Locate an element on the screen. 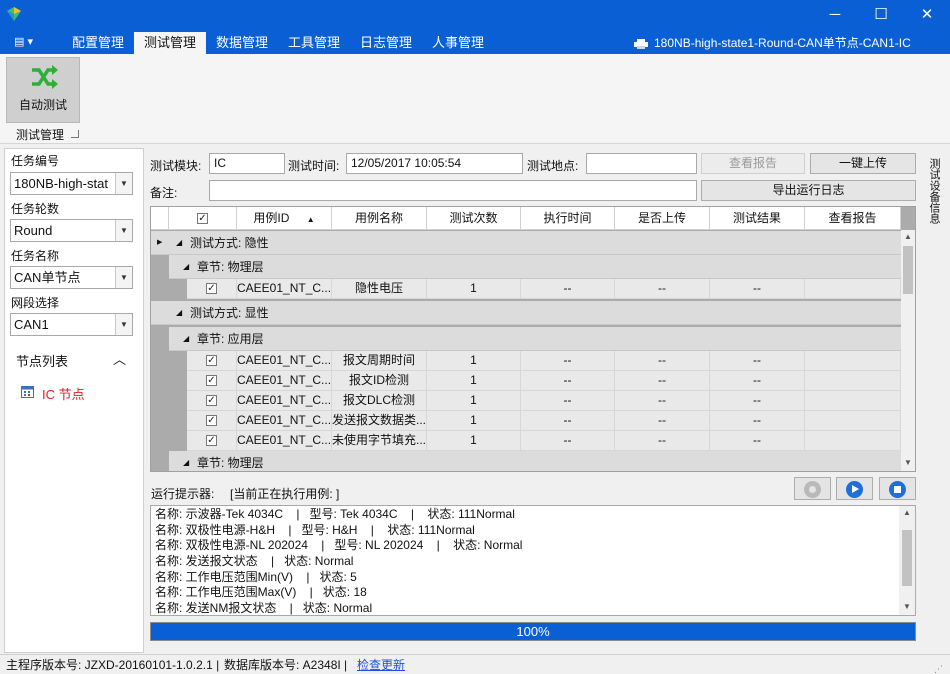 This screenshot has height=674, width=950. module-field: IC is located at coordinates (247, 163).